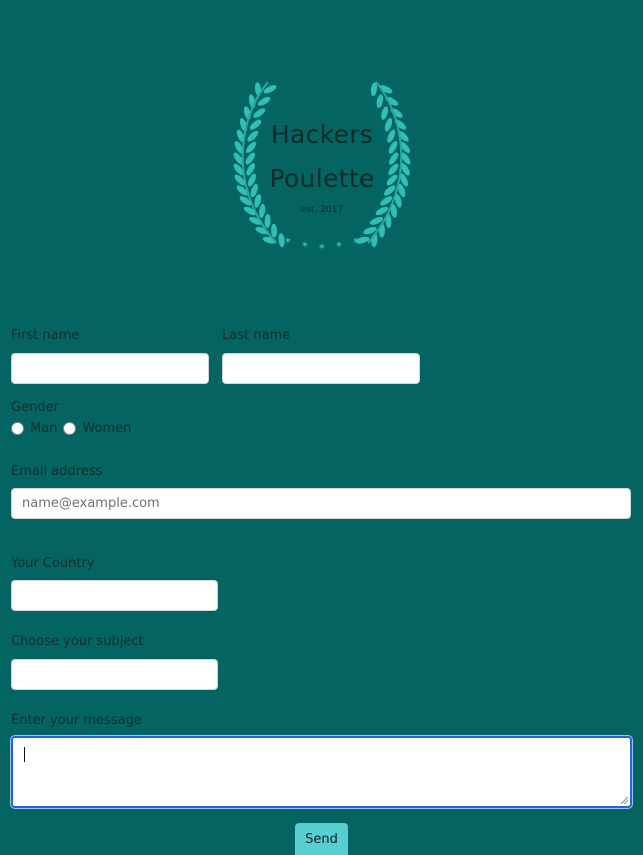  I want to click on email-label: Email address, so click(57, 471).